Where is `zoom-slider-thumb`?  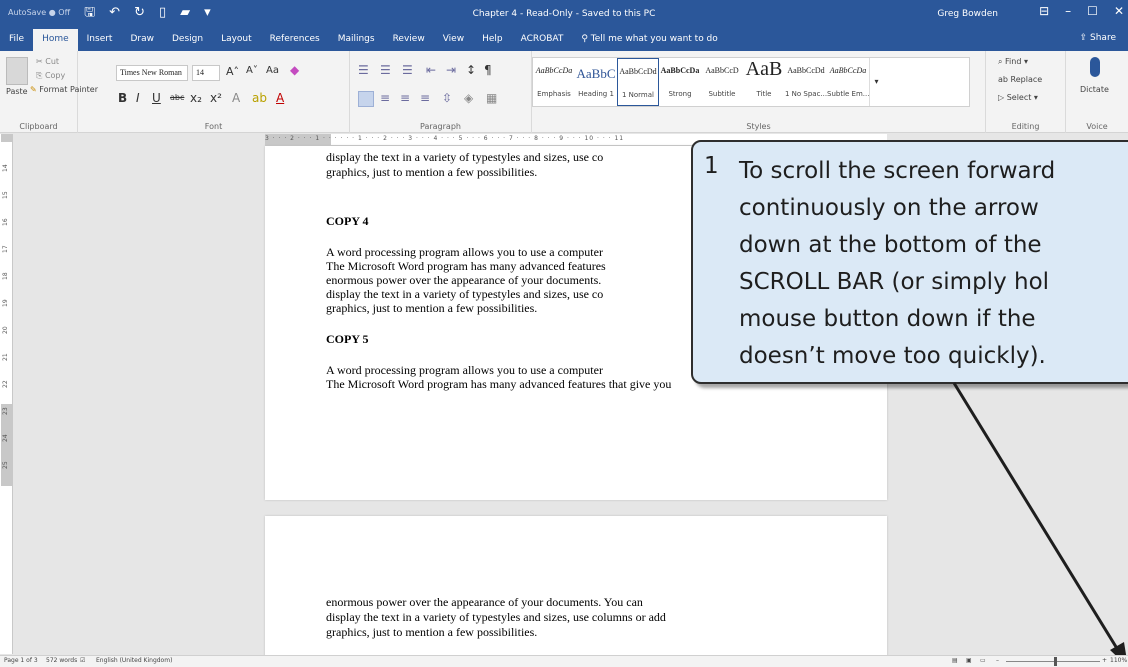
zoom-slider-thumb is located at coordinates (1055, 661).